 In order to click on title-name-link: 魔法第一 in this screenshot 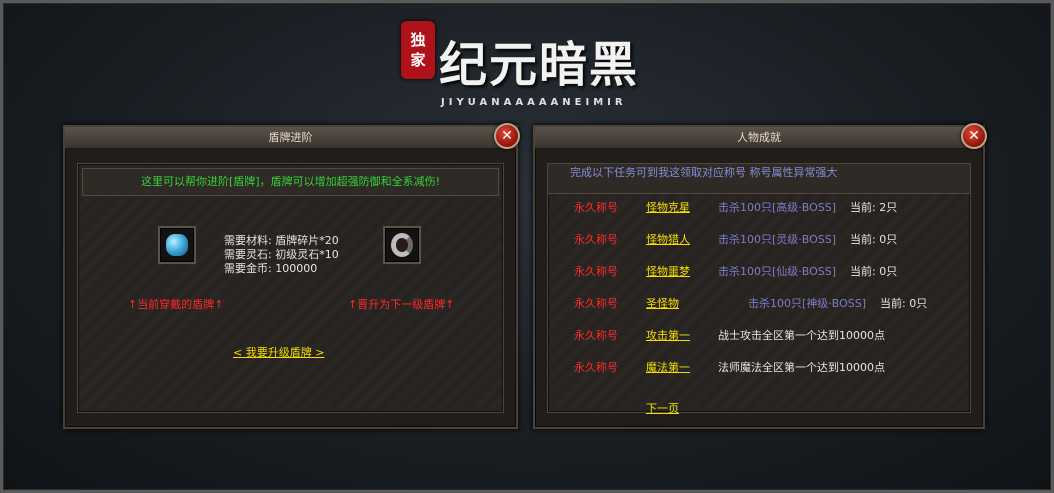, I will do `click(668, 367)`.